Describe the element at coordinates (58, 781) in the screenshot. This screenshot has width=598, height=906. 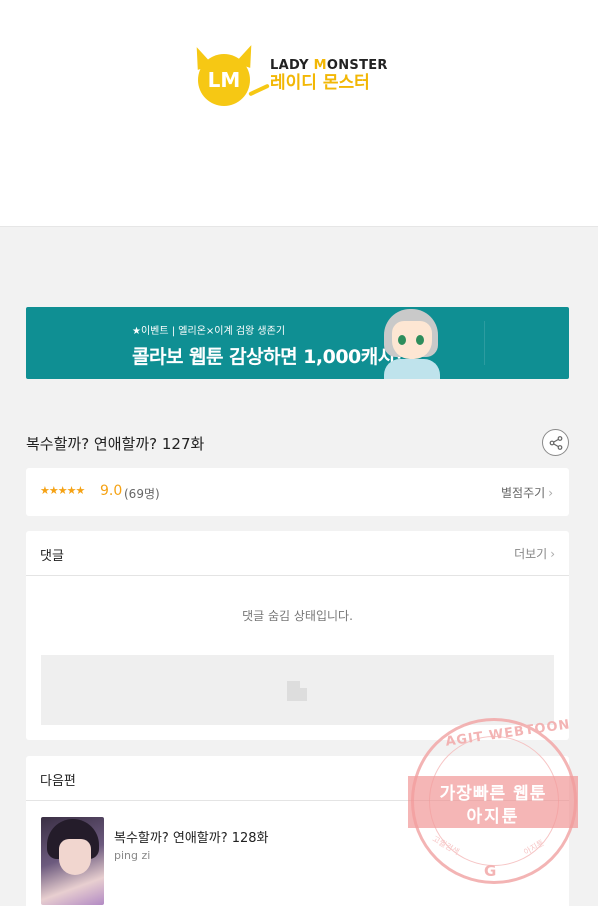
I see `next-episode-title: 다음편` at that location.